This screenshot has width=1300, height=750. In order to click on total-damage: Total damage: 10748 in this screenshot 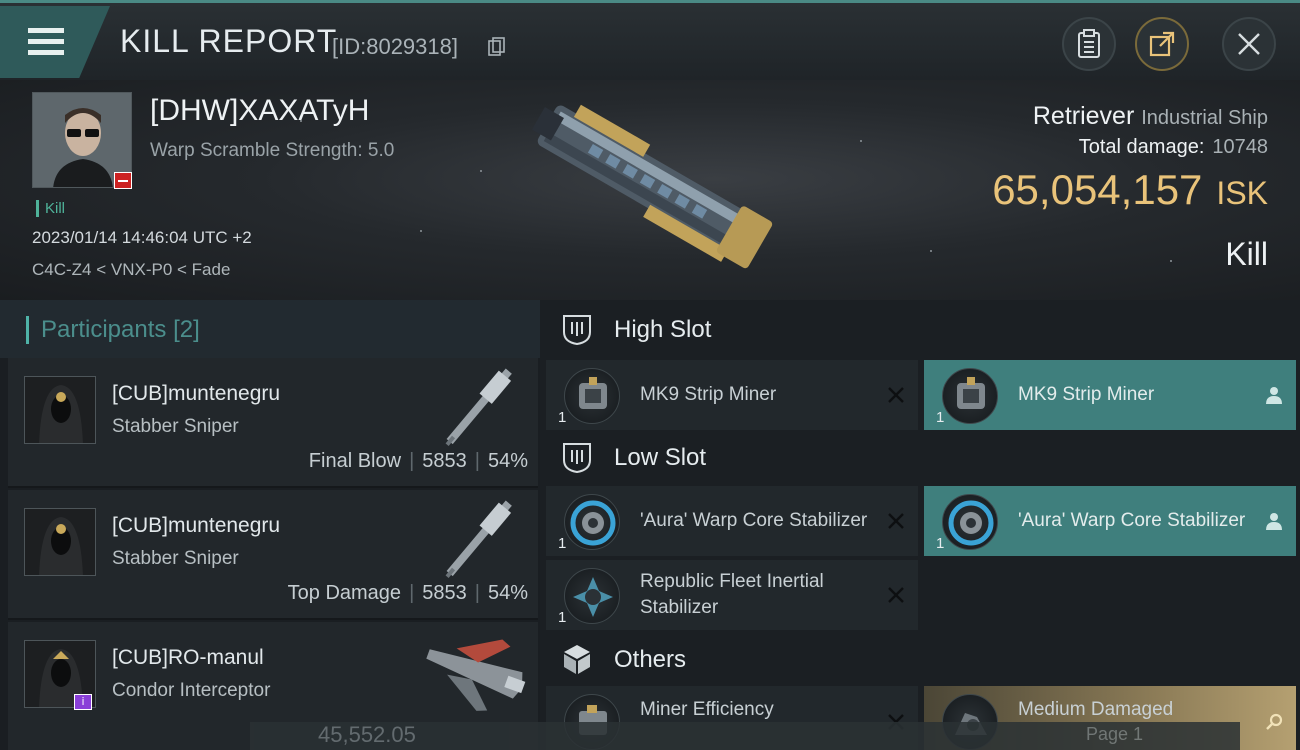, I will do `click(1173, 147)`.